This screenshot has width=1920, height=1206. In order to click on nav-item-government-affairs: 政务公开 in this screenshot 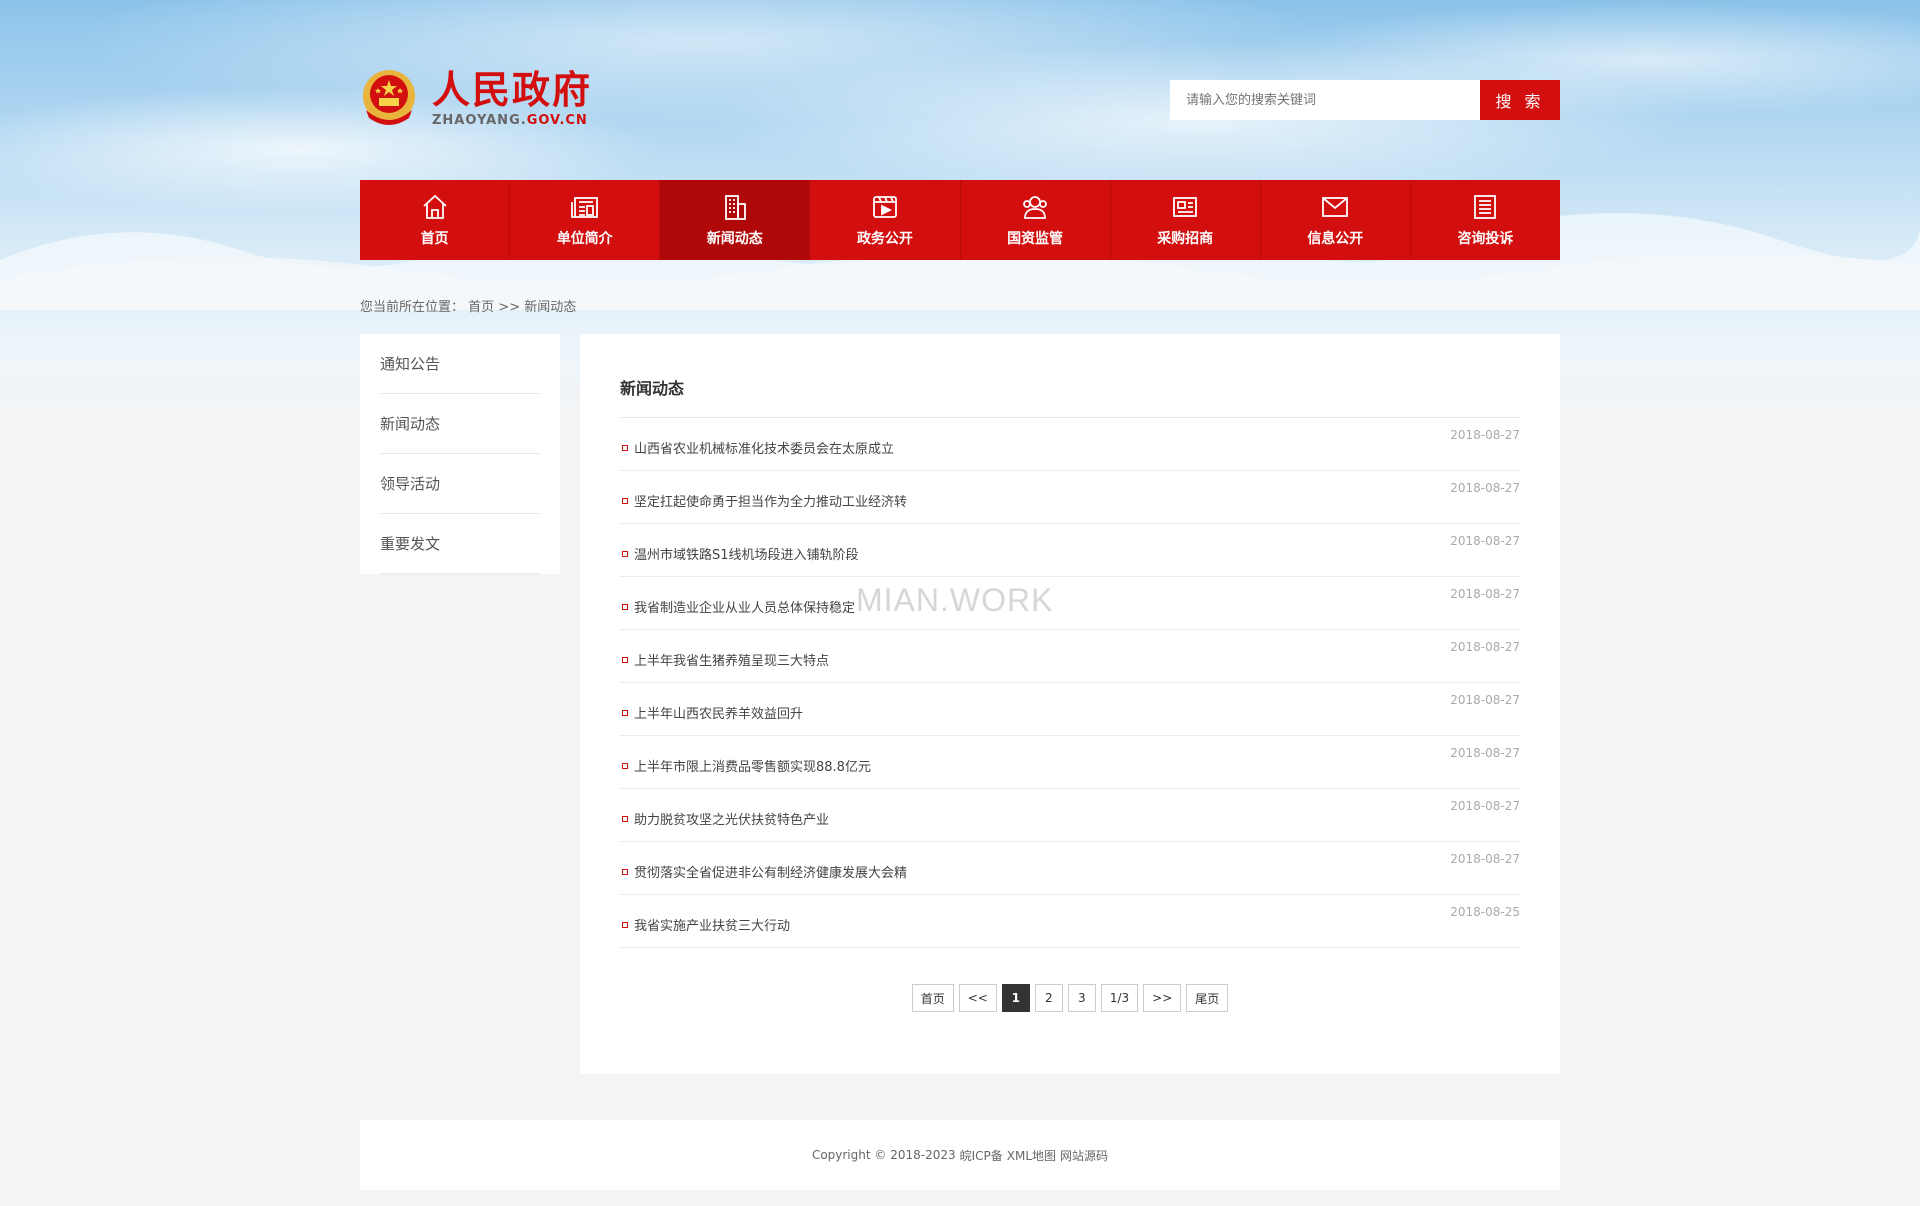, I will do `click(885, 220)`.